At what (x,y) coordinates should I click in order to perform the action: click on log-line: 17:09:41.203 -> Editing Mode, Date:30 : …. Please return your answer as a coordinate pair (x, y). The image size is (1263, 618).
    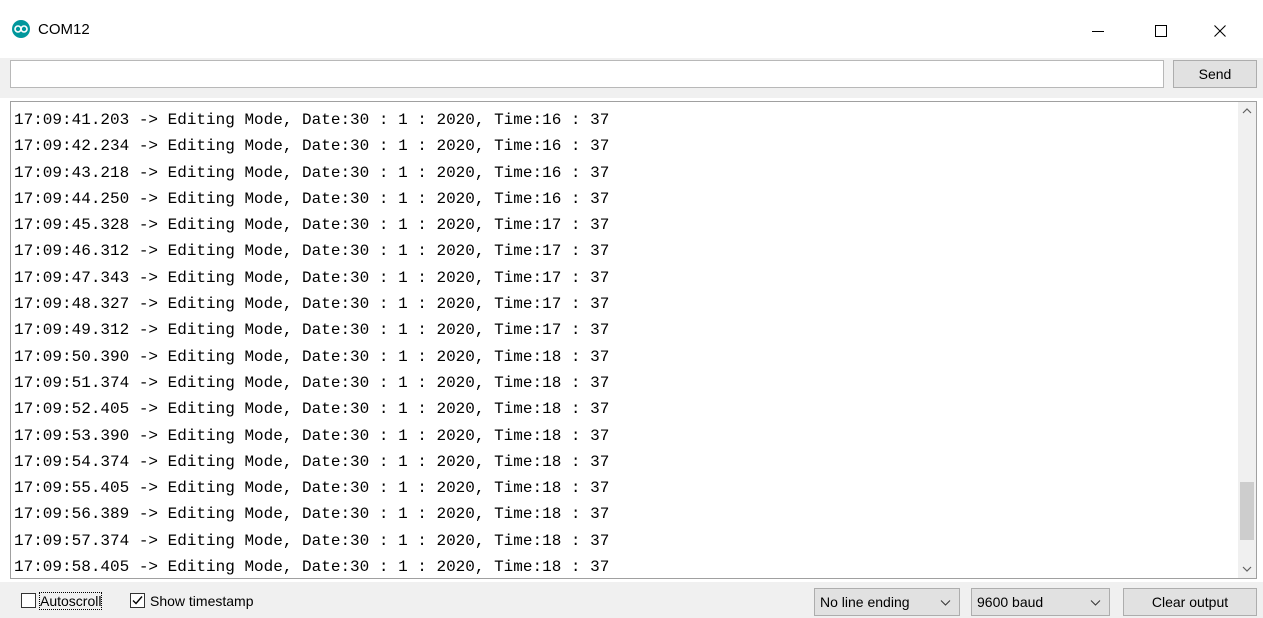
    Looking at the image, I should click on (312, 120).